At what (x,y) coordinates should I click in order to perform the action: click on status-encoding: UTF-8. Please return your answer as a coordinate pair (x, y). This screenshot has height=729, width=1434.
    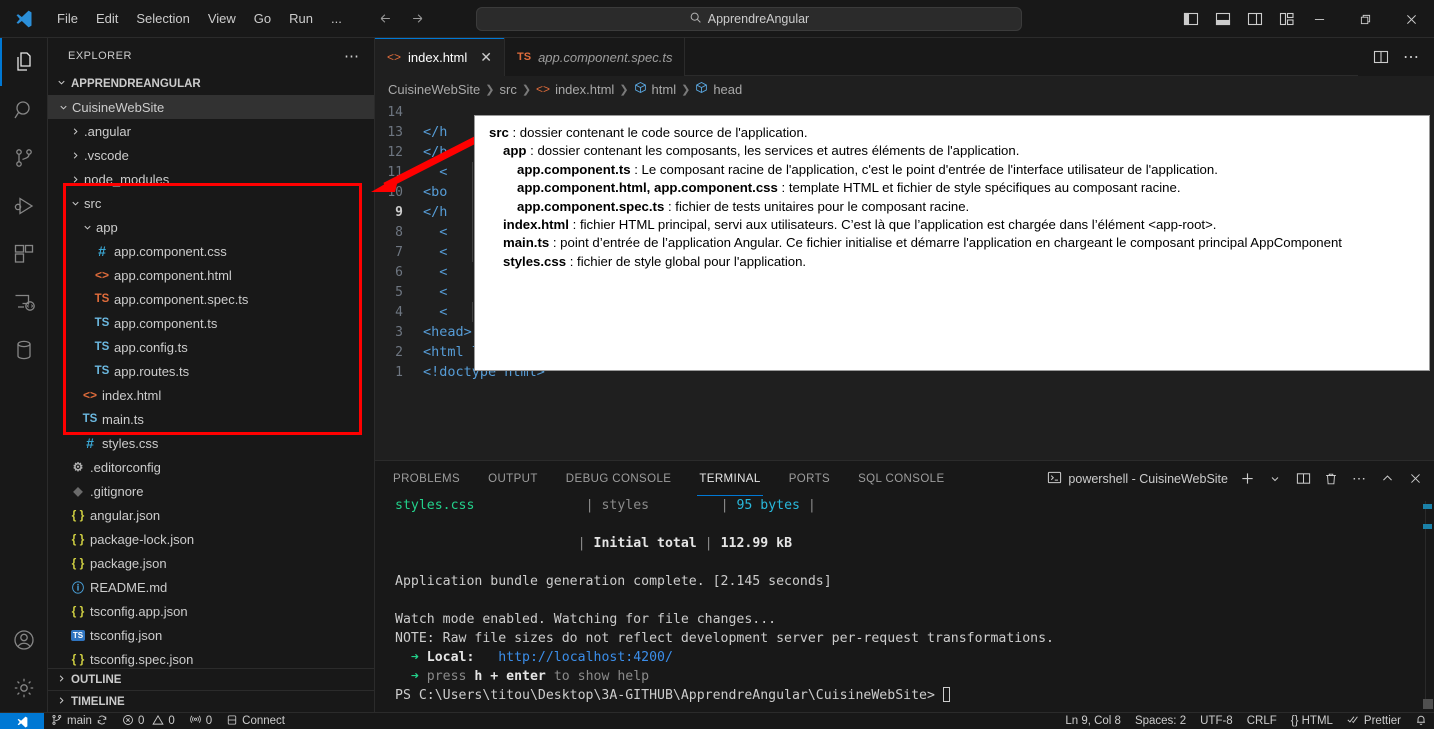
    Looking at the image, I should click on (1216, 721).